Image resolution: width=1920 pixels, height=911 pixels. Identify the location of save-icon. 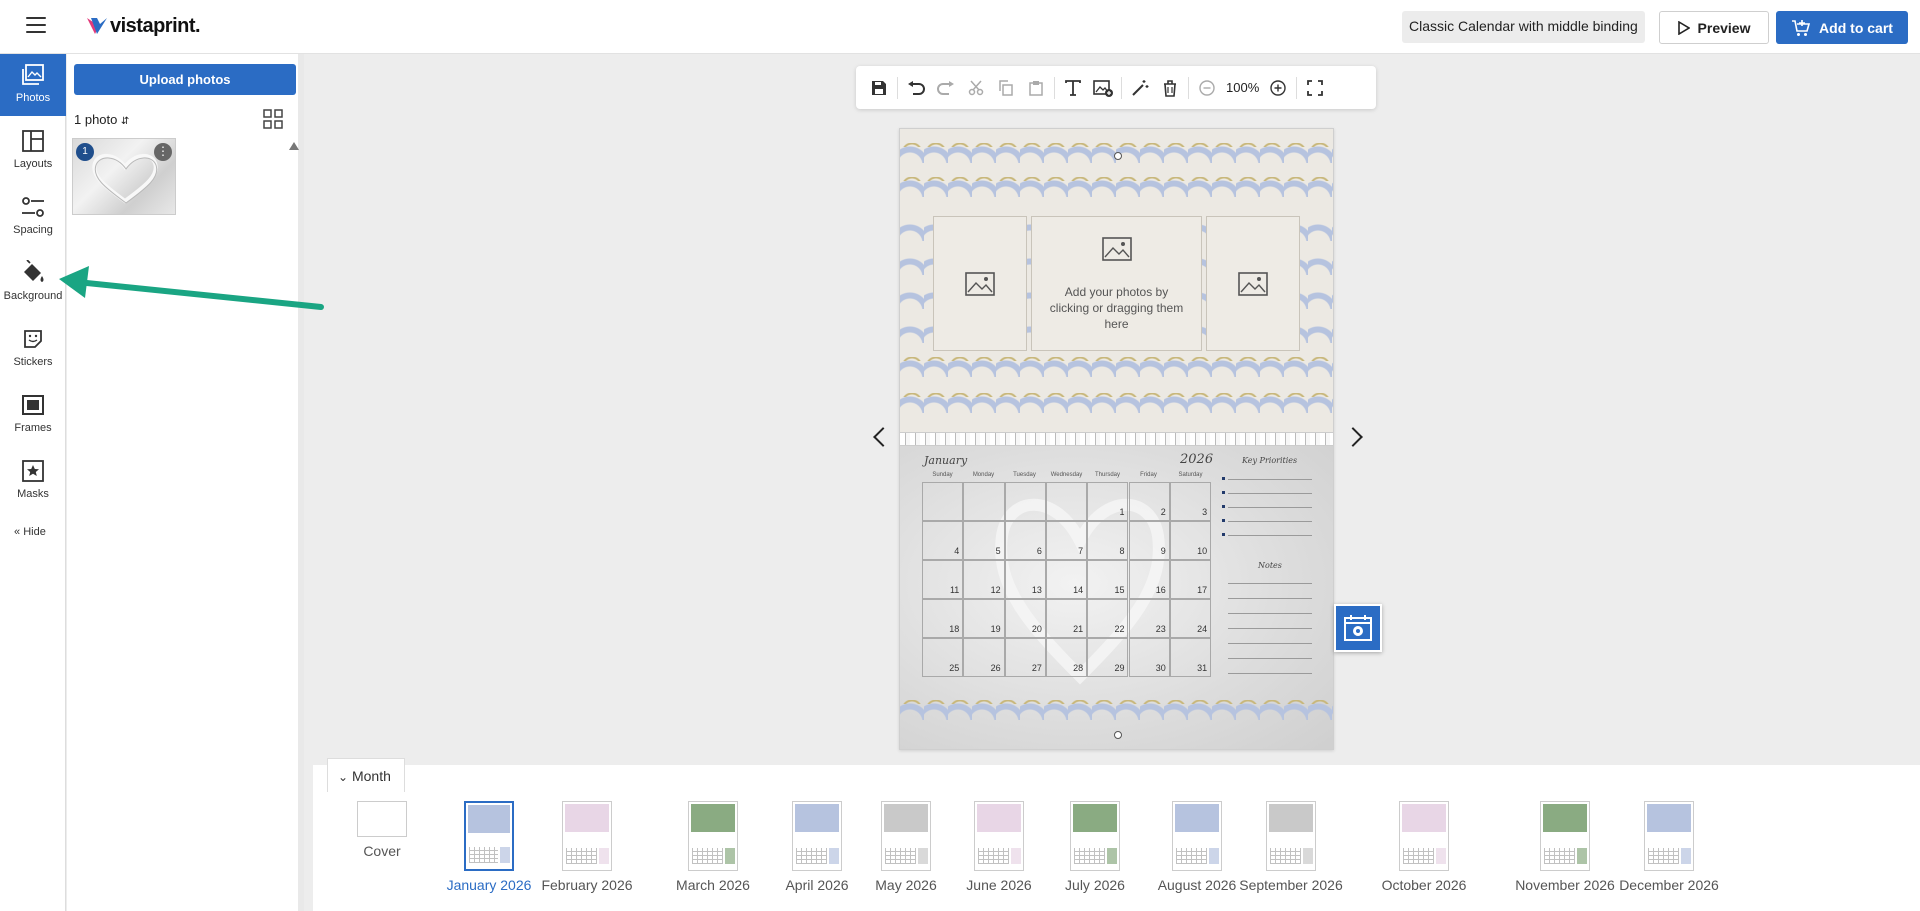
(879, 88).